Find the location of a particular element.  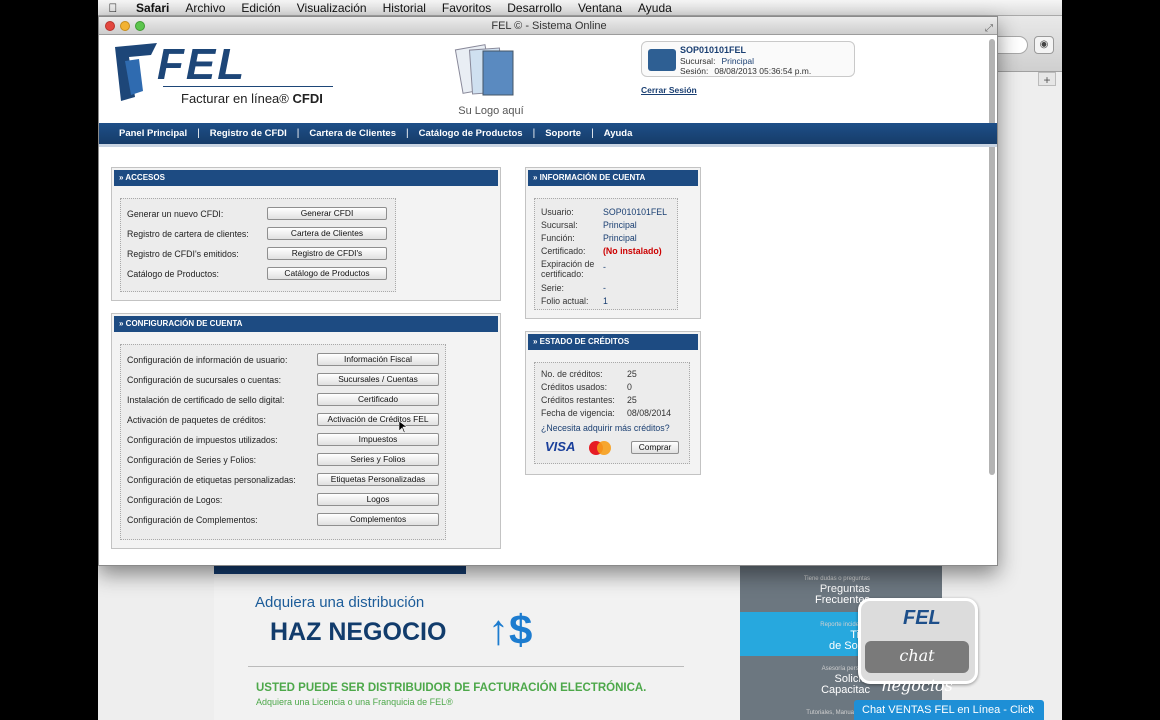

accesos-label-3: Catálogo de Productos: is located at coordinates (173, 274).